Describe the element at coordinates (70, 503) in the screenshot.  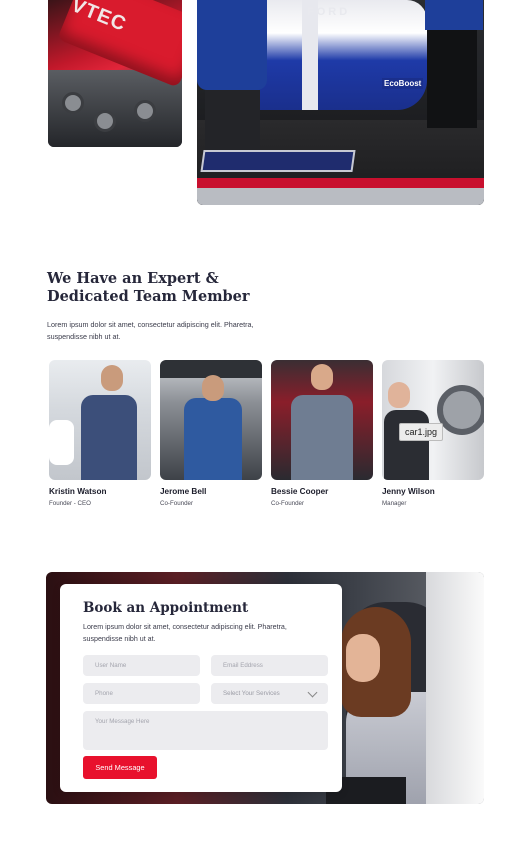
I see `team-member-role: Founder - CEO` at that location.